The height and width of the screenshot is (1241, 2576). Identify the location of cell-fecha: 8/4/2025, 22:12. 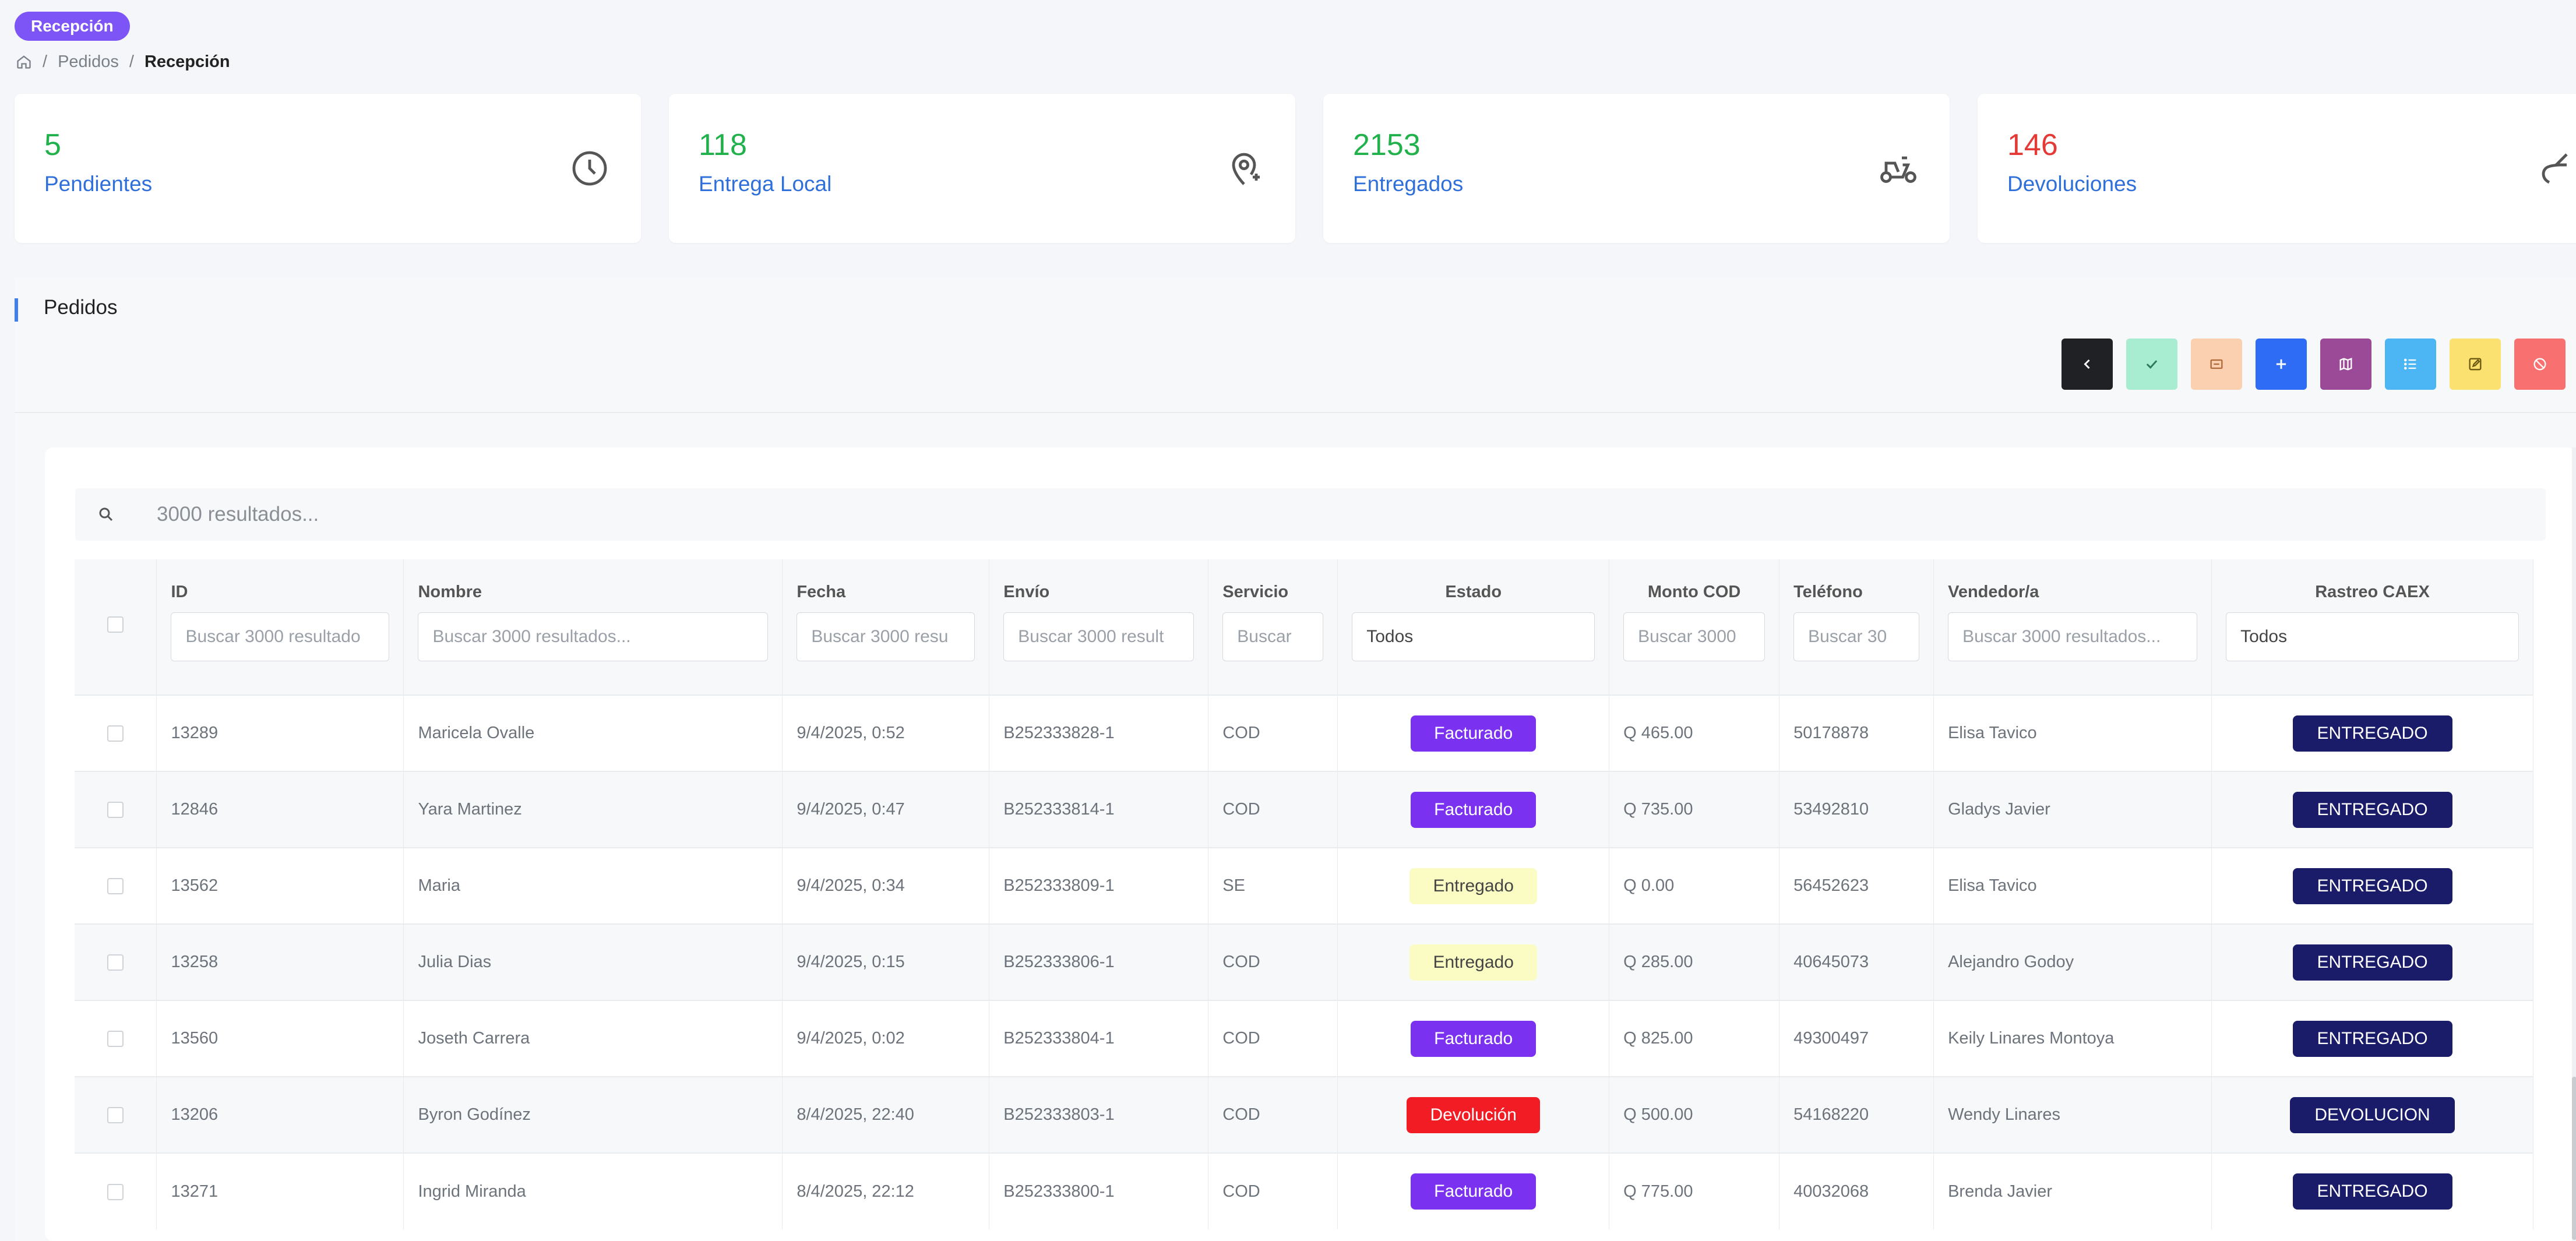
(886, 1190).